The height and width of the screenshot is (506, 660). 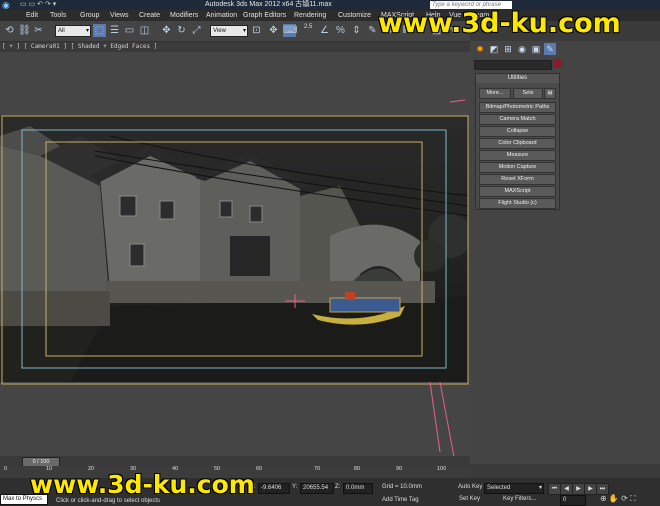 I want to click on quick-access-icons: ▭ ▭ ↶ ↷ ▾, so click(x=38, y=5).